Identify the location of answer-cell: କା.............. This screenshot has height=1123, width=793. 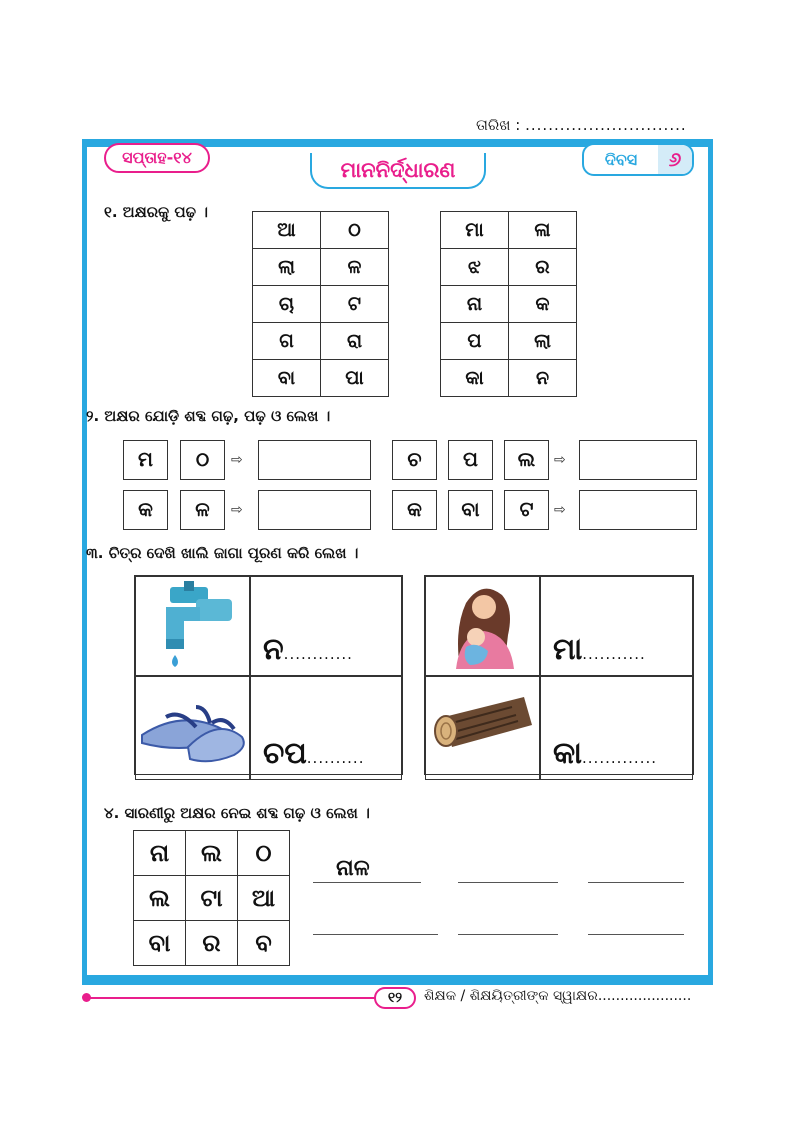
(616, 728).